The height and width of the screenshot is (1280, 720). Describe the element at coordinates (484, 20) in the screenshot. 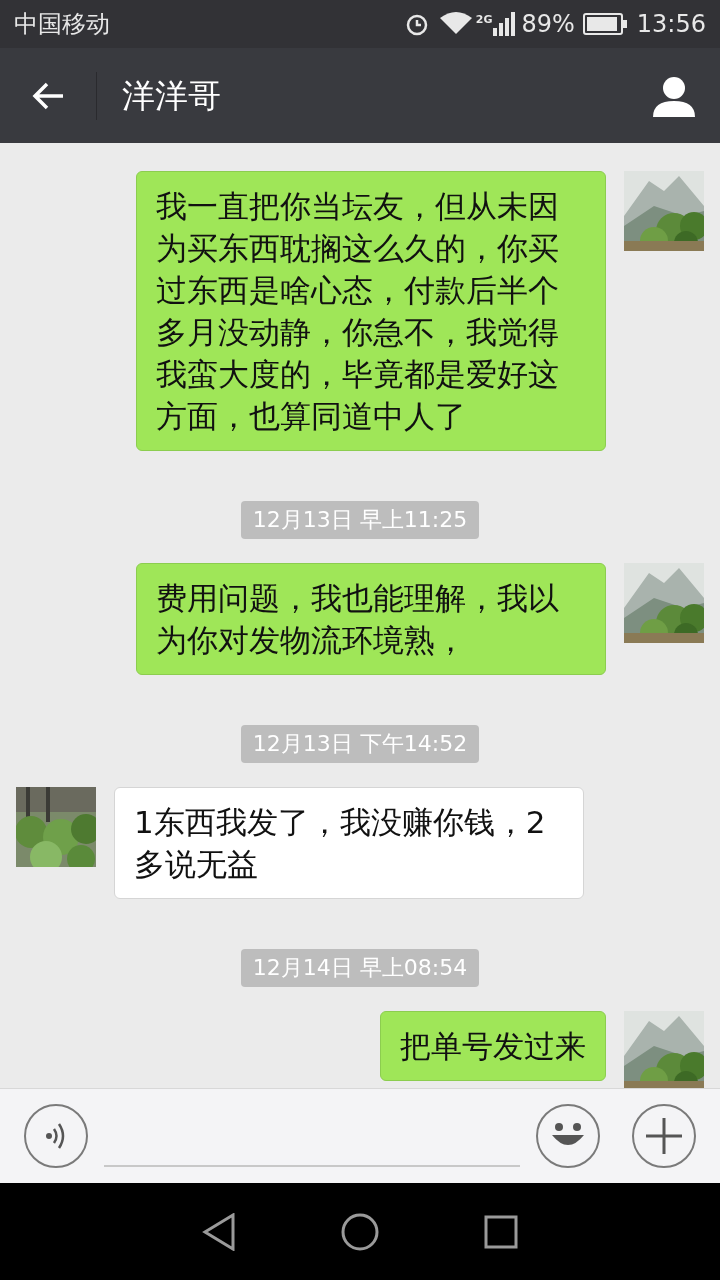

I see `network-label: 2G` at that location.